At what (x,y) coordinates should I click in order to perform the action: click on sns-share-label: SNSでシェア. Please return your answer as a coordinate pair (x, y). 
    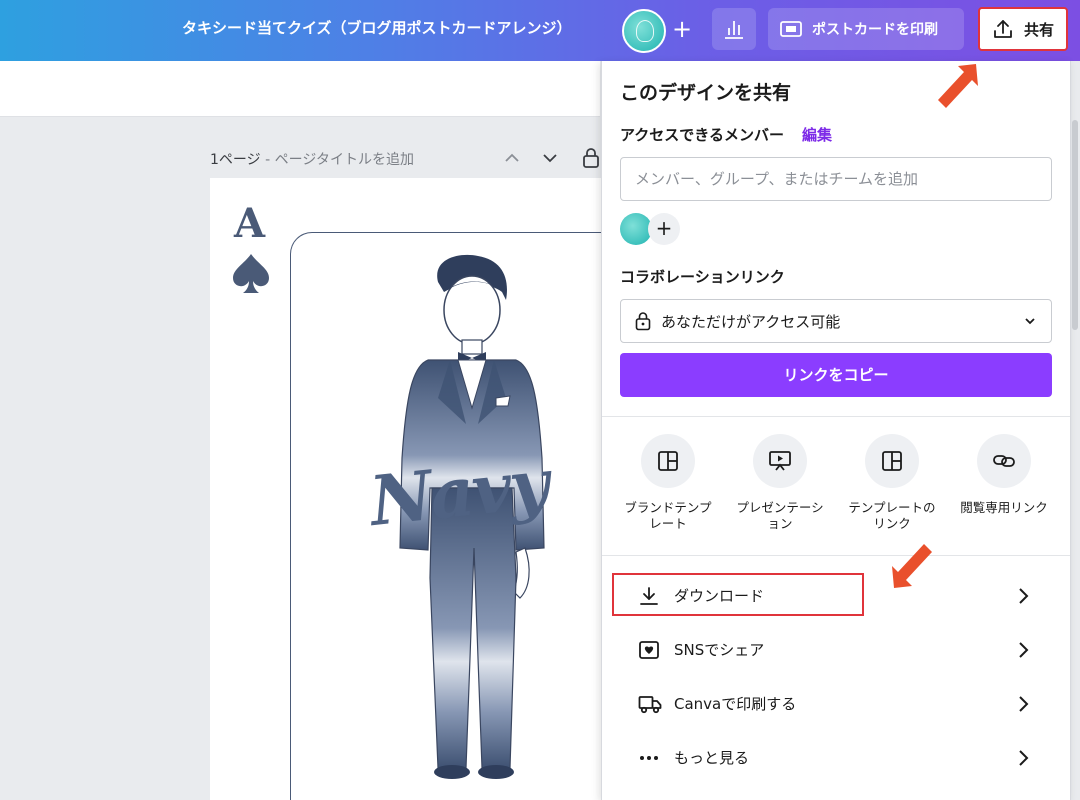
    Looking at the image, I should click on (719, 650).